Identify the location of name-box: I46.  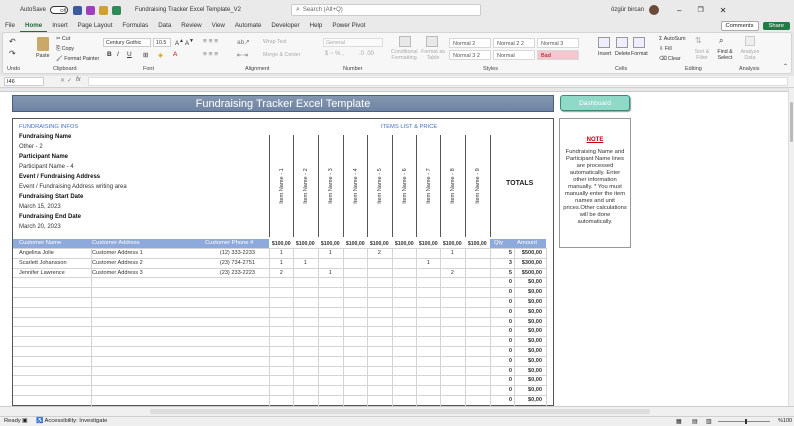
(24, 81).